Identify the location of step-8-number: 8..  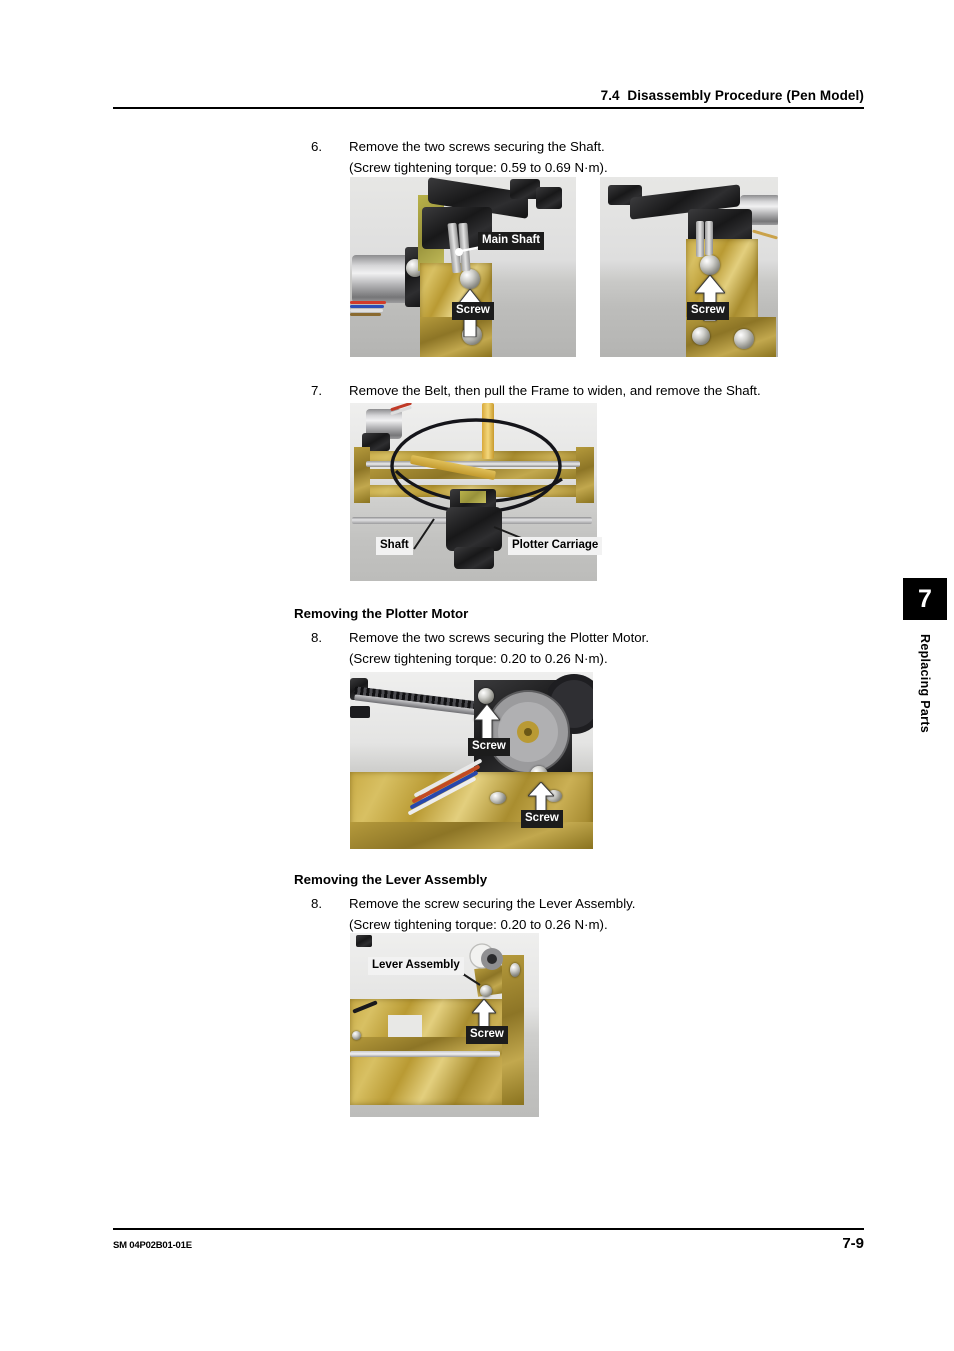
(317, 637).